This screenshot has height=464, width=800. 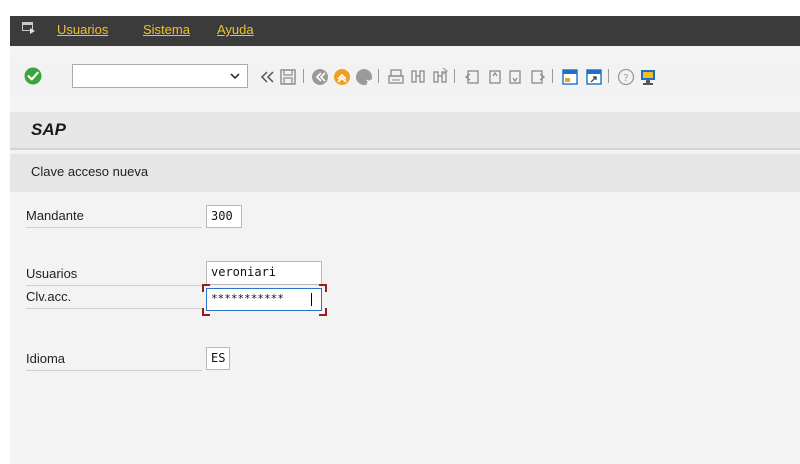 I want to click on find-next-icon, so click(x=440, y=77).